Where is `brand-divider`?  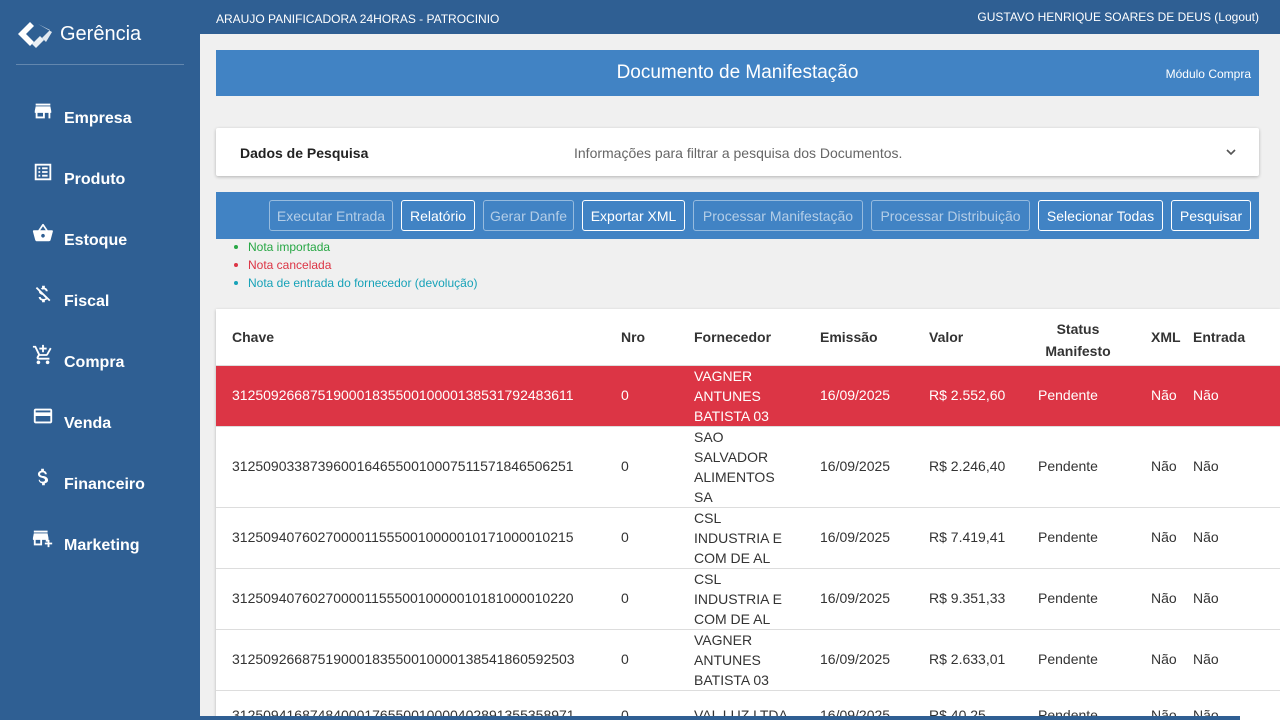 brand-divider is located at coordinates (100, 64).